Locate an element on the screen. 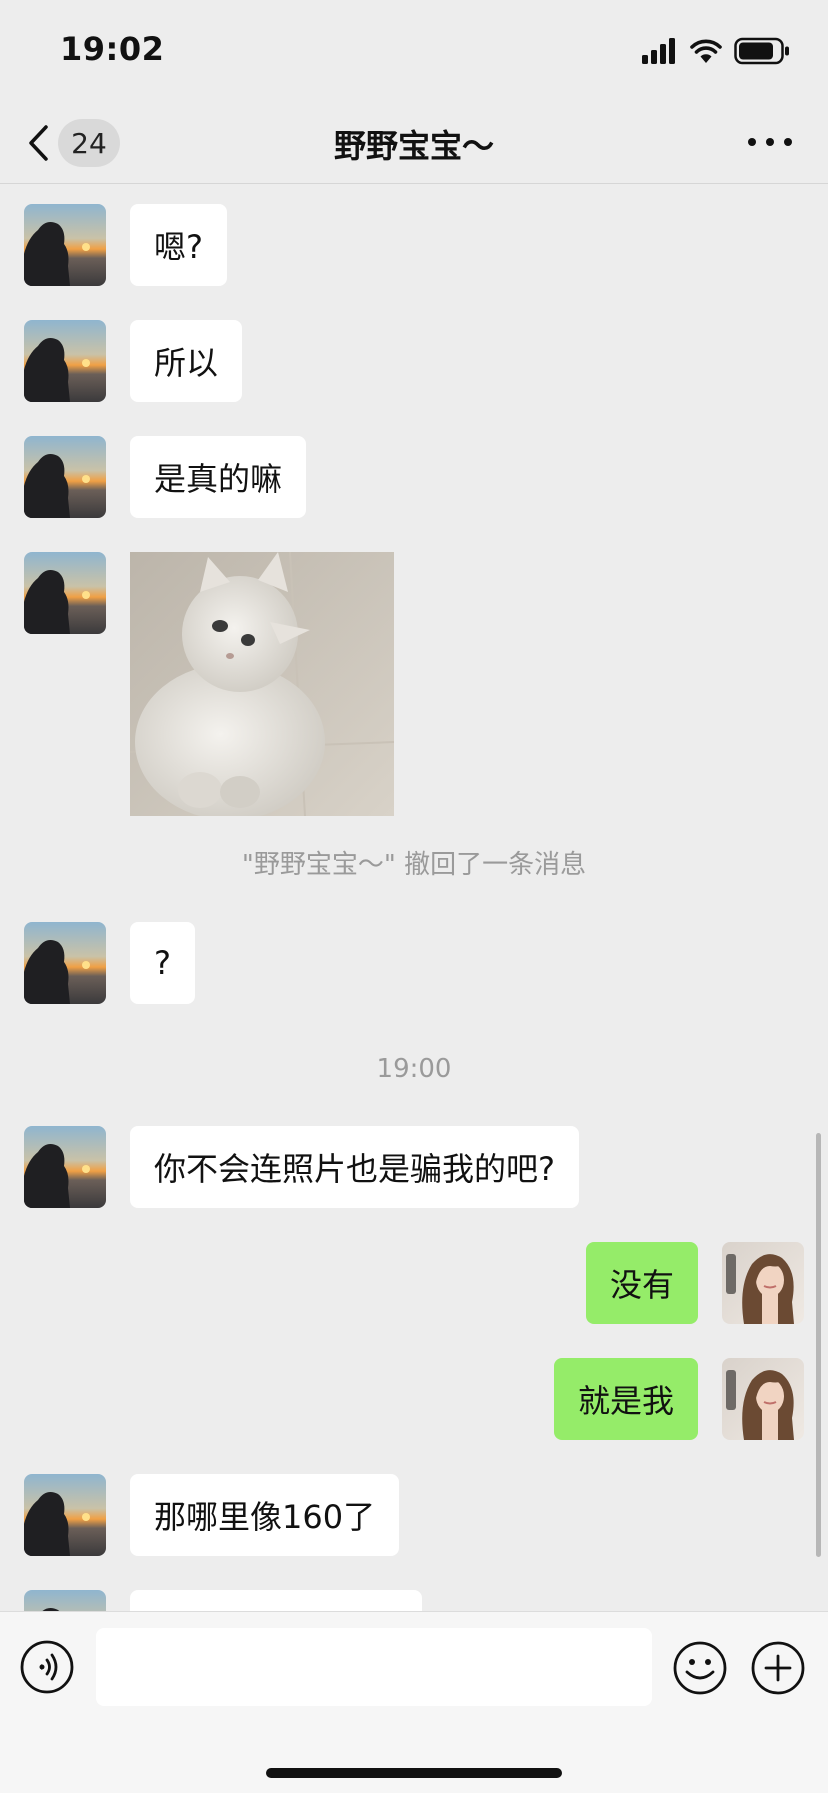  message-text: 所以 is located at coordinates (186, 363).